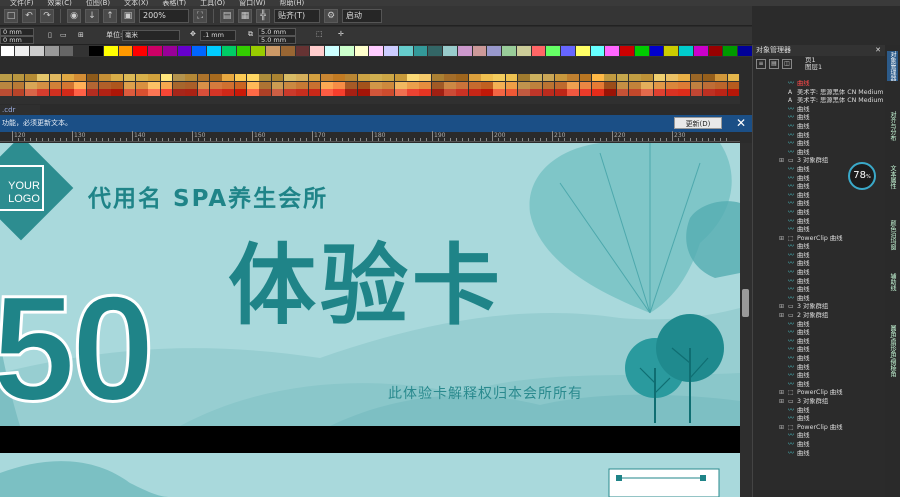 This screenshot has height=497, width=900. Describe the element at coordinates (277, 40) in the screenshot. I see `duplicate-y-field: 5.0 mm` at that location.